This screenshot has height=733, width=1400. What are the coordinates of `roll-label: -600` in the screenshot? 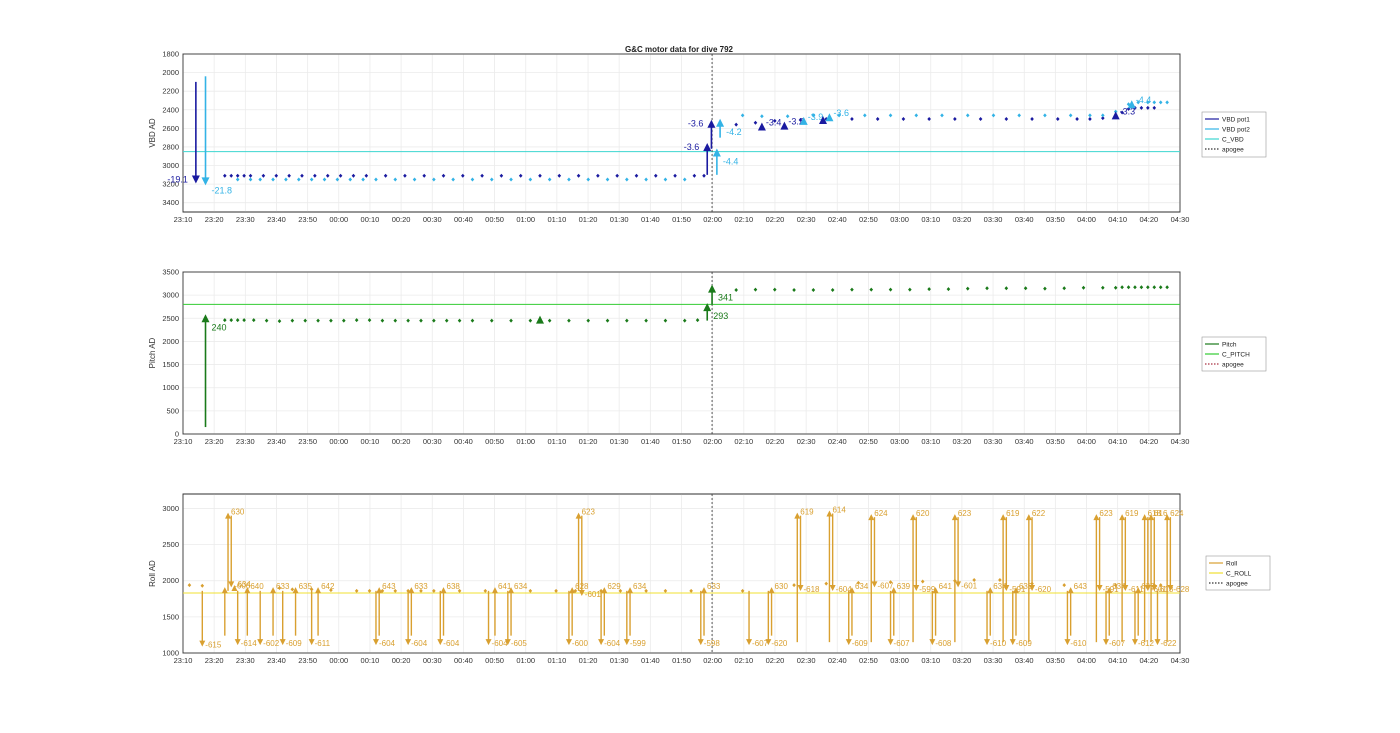 It's located at (580, 643).